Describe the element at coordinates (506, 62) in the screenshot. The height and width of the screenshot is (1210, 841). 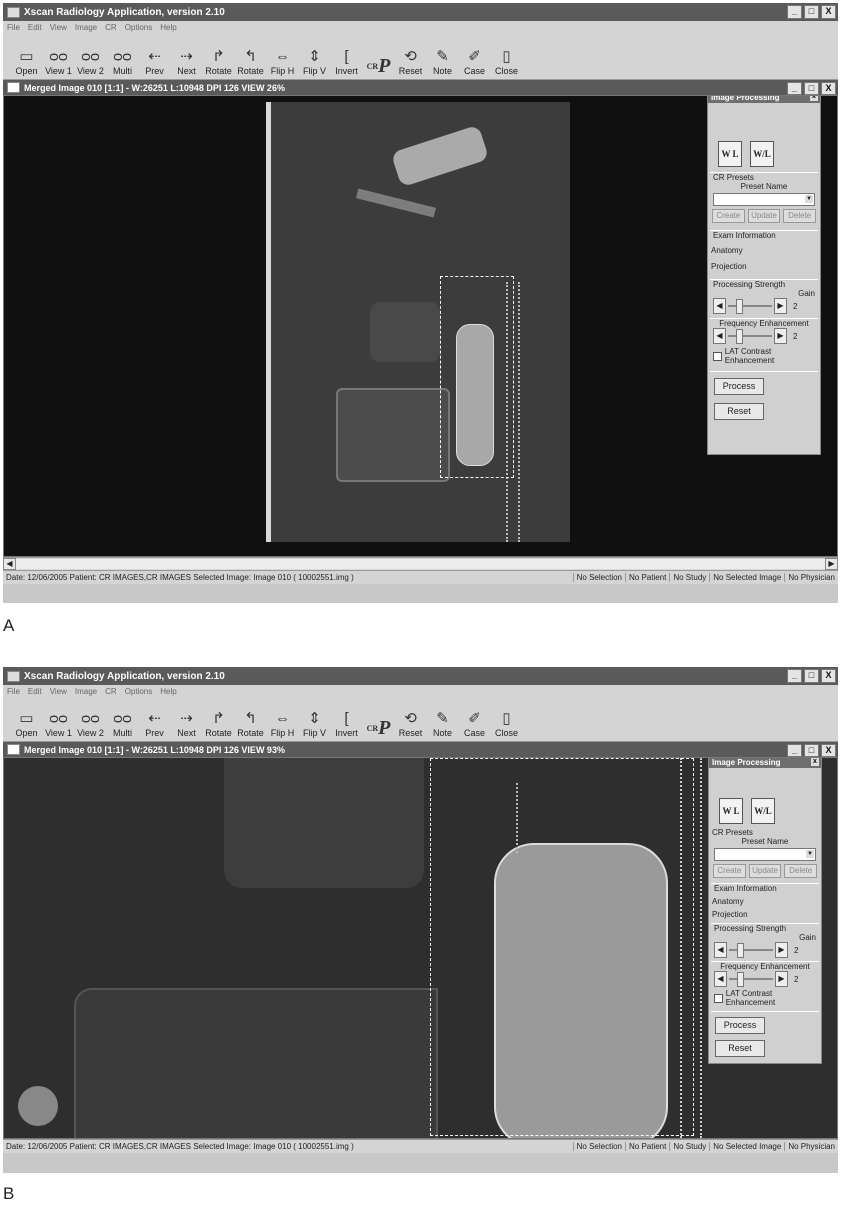
I see `close-tool-button: ▯ Close` at that location.